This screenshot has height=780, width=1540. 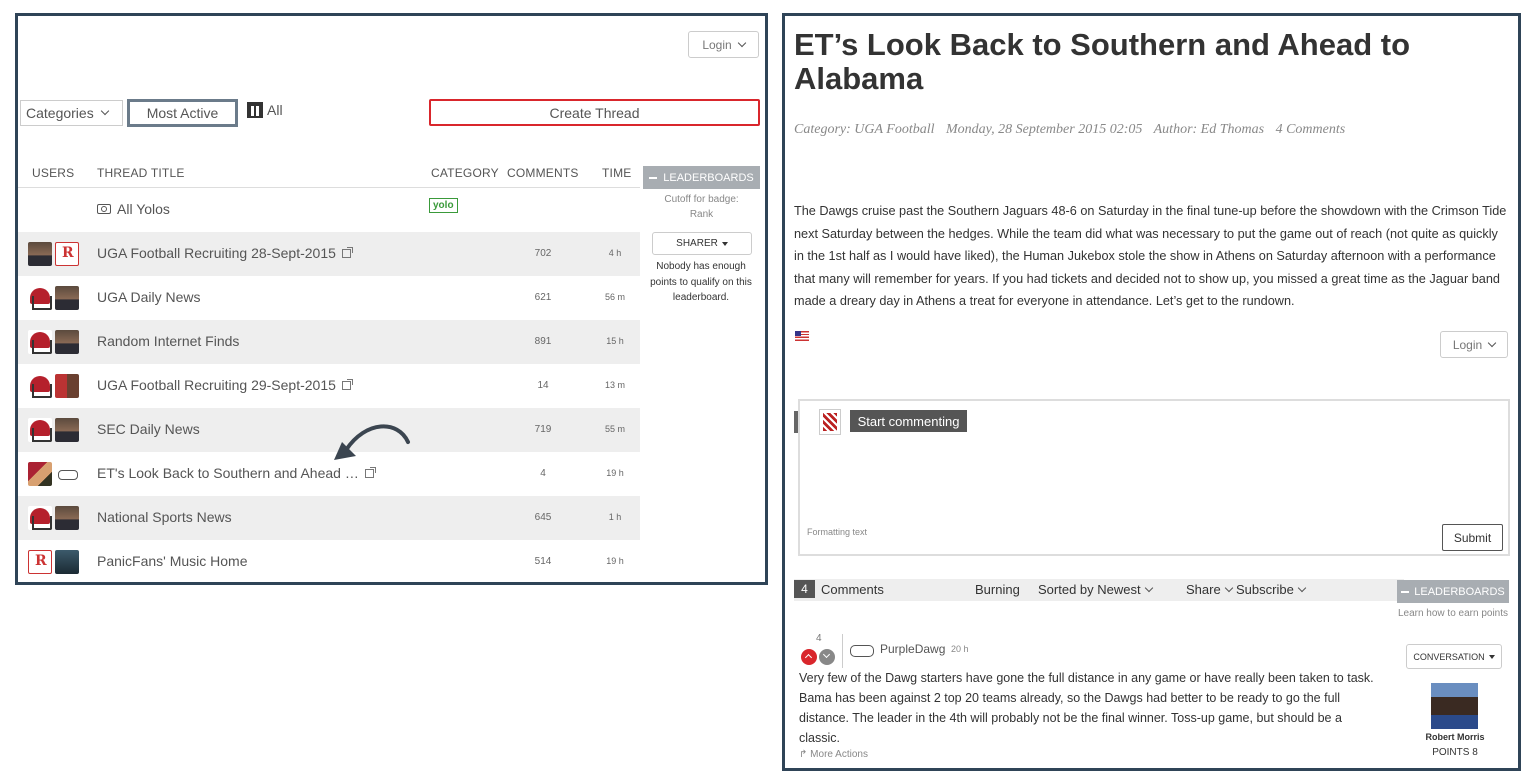 What do you see at coordinates (912, 649) in the screenshot?
I see `comment-author: PurpleDawg` at bounding box center [912, 649].